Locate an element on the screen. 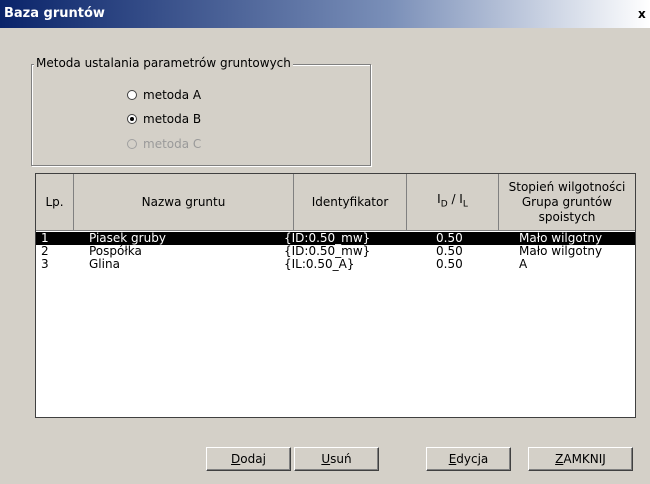 The width and height of the screenshot is (650, 484). column-header-lp: Lp. is located at coordinates (55, 202).